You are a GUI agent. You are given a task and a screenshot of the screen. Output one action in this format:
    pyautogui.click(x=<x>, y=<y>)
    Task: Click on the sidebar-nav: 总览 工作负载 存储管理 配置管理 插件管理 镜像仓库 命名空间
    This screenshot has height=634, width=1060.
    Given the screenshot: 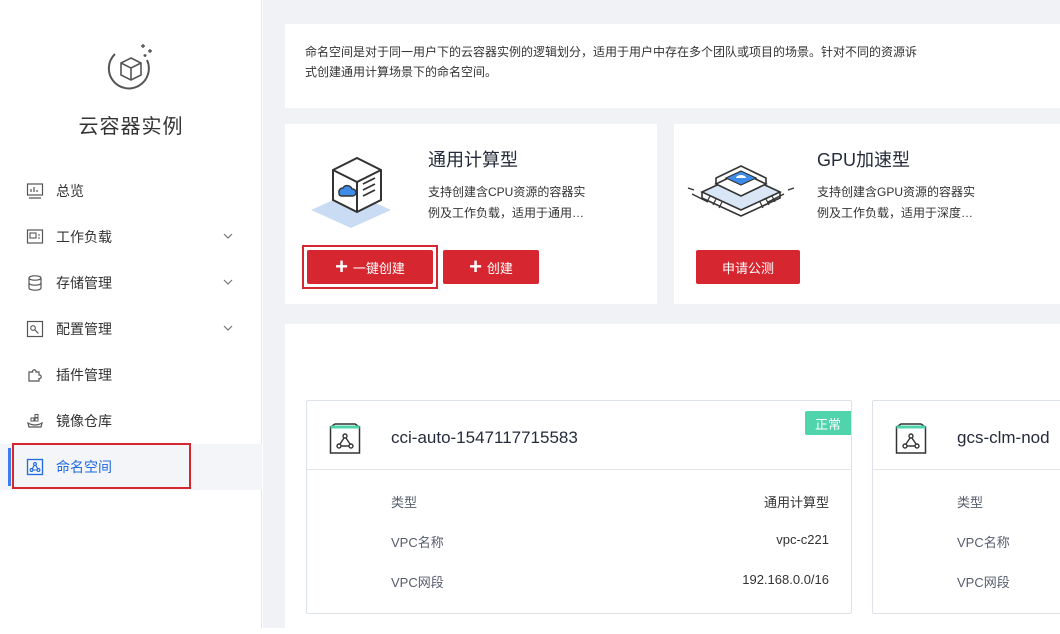 What is the action you would take?
    pyautogui.click(x=131, y=329)
    